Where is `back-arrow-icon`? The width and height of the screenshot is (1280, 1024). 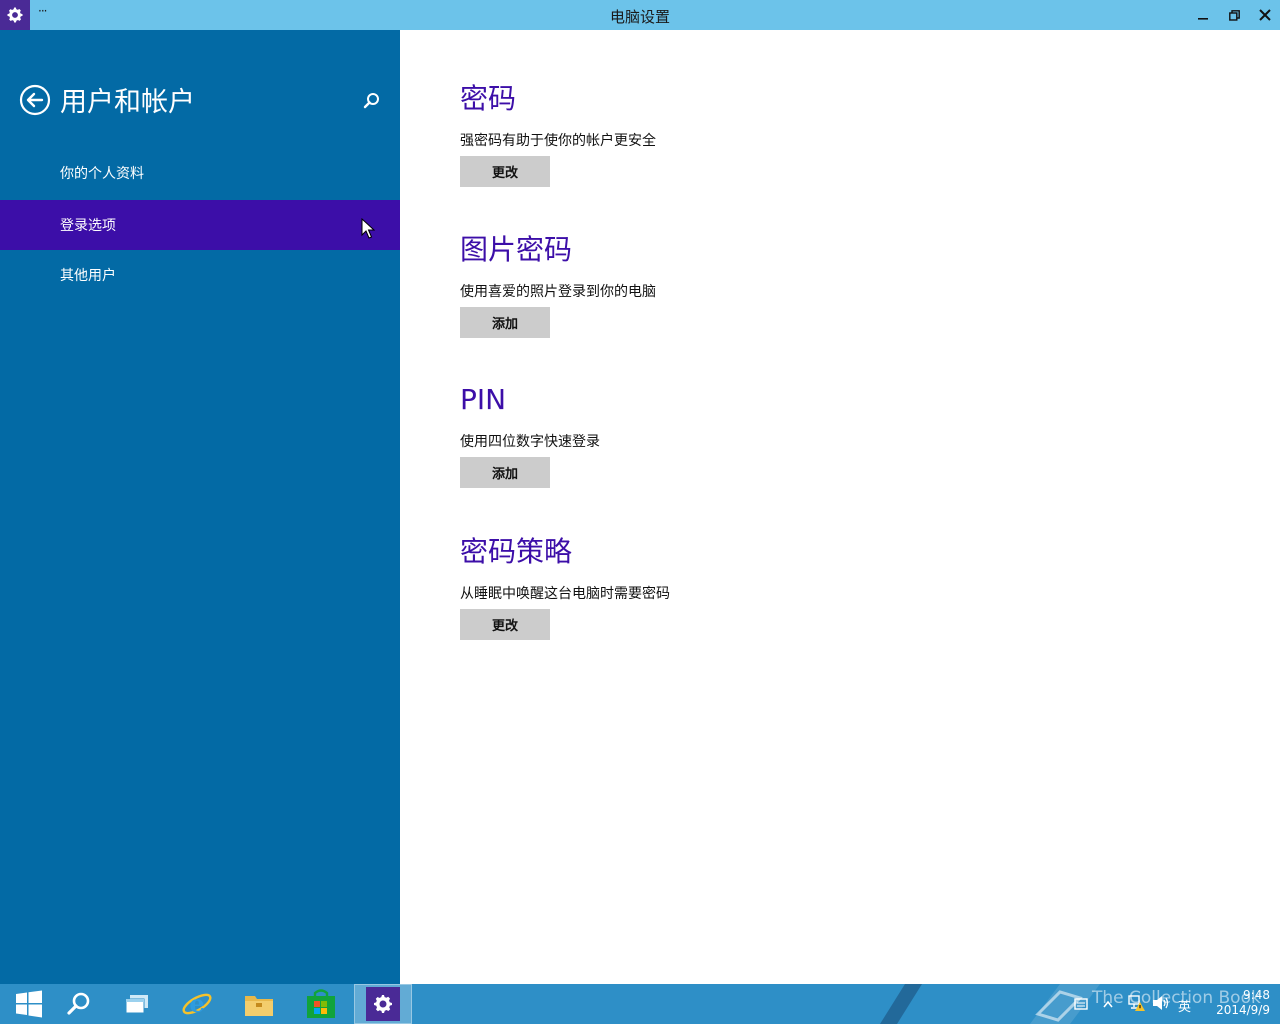
back-arrow-icon is located at coordinates (35, 100).